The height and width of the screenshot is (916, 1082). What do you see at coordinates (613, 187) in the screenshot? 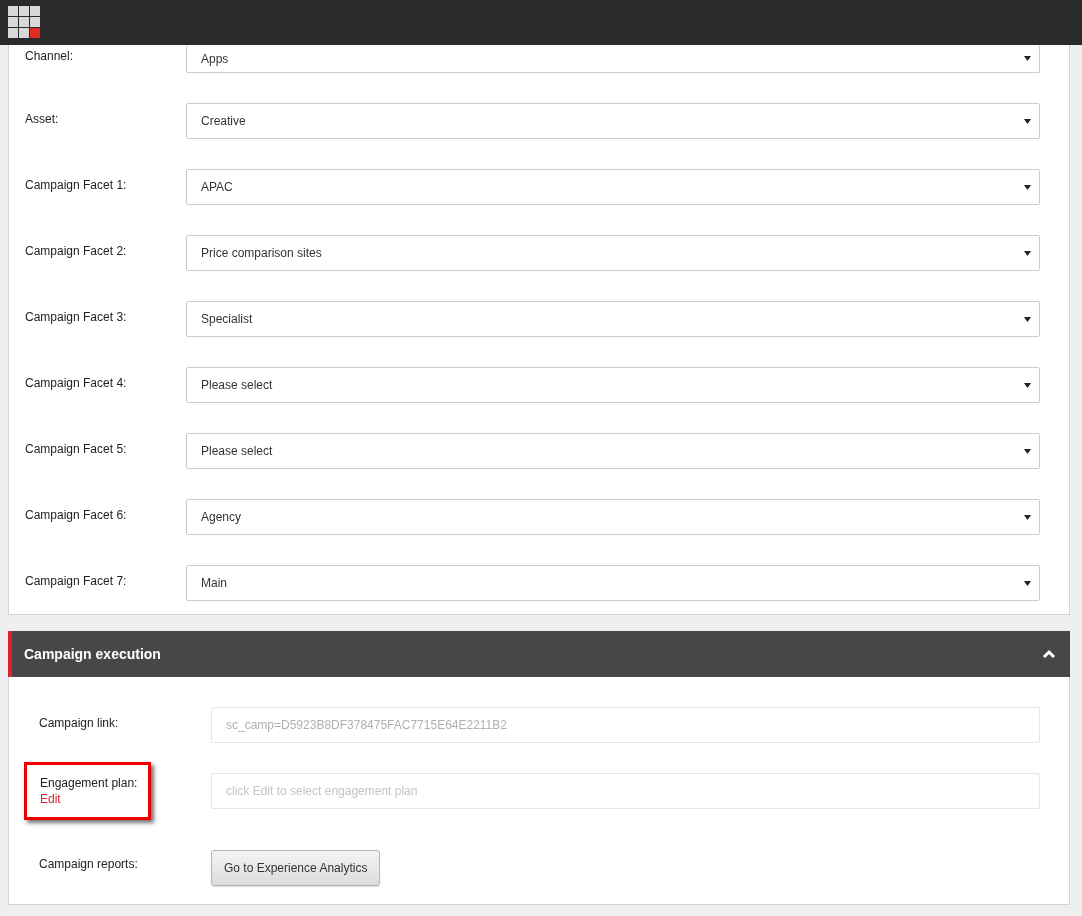
I see `dropdown: APAC` at bounding box center [613, 187].